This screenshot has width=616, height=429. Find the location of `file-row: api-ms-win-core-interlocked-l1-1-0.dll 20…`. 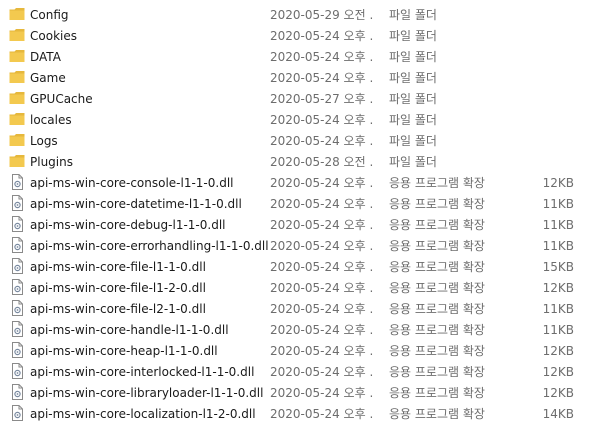

file-row: api-ms-win-core-interlocked-l1-1-0.dll 20… is located at coordinates (308, 371).